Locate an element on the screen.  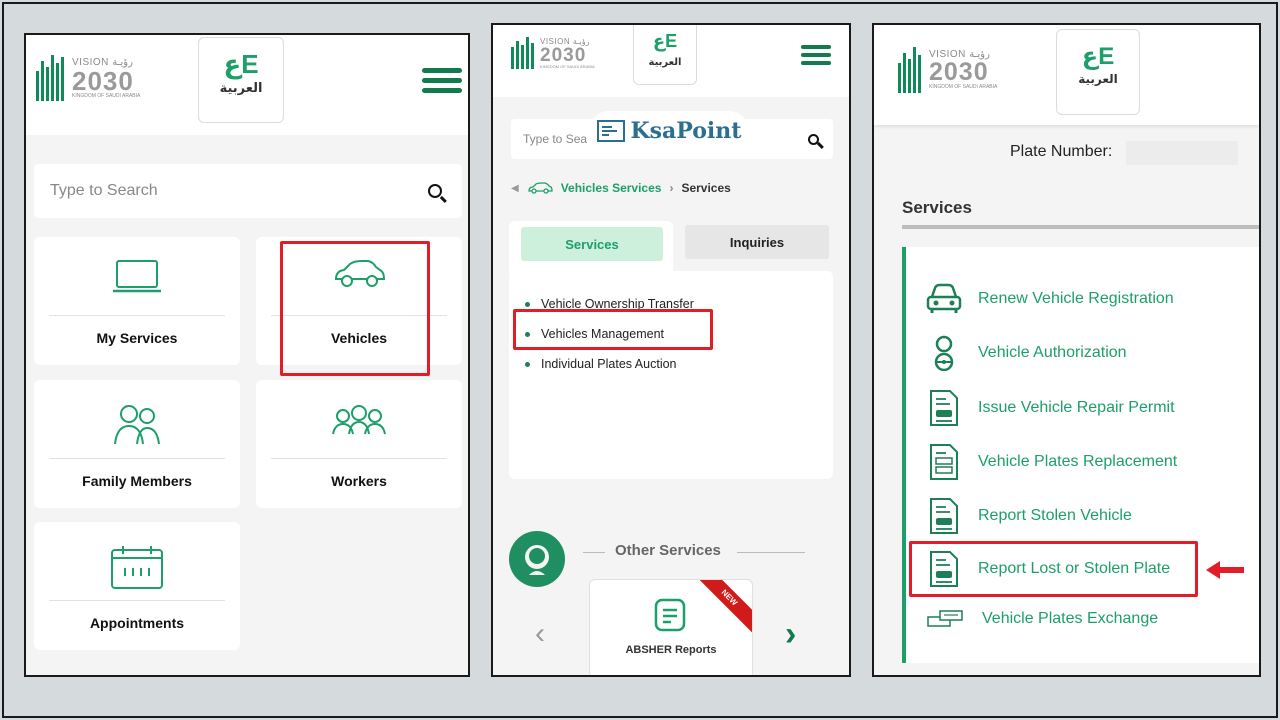
service-report-stolen-vehicle: Report Stolen Vehicle is located at coordinates (1029, 516).